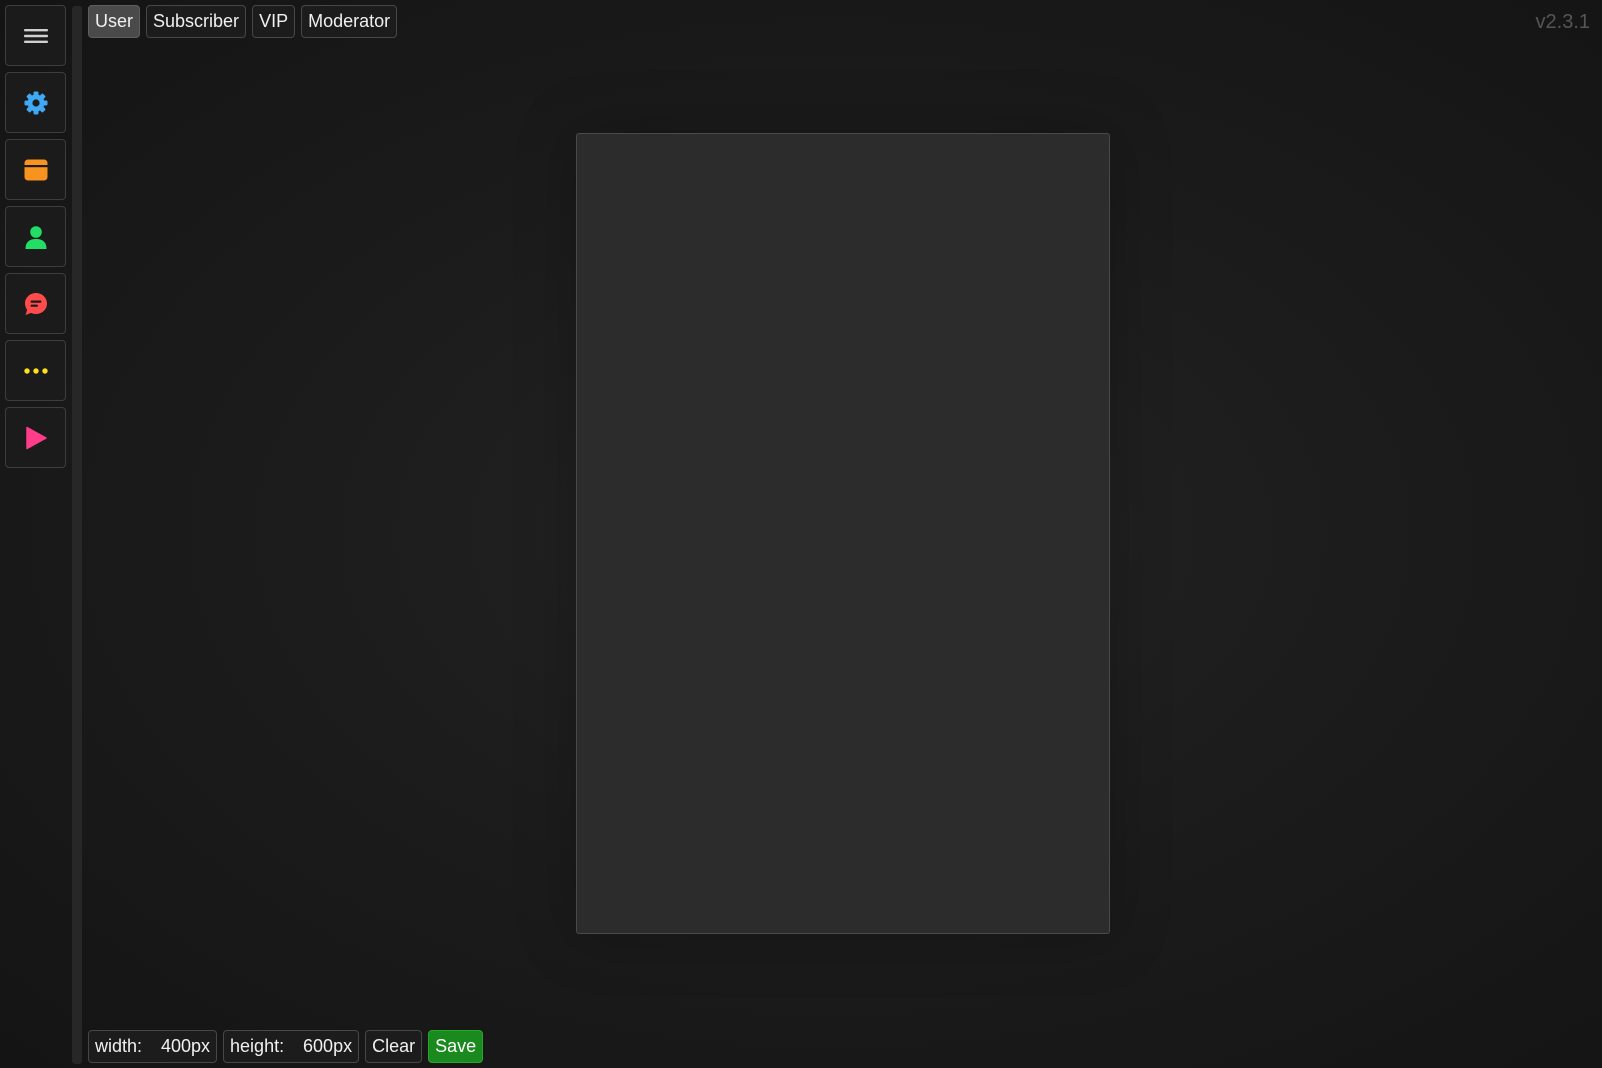  I want to click on tab-vip: VIP, so click(274, 21).